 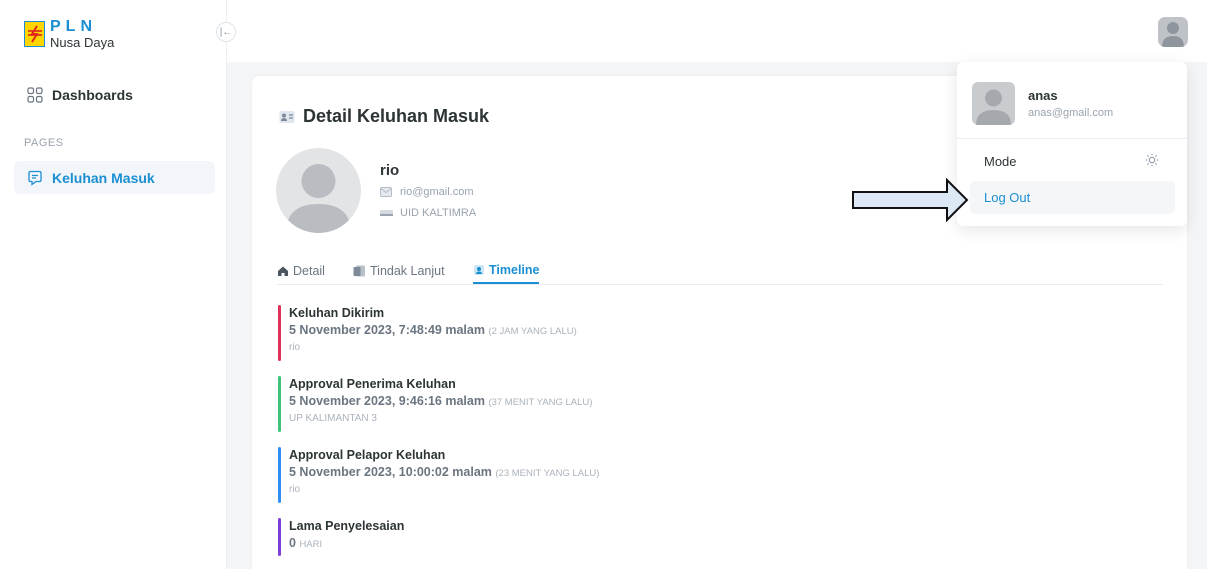 What do you see at coordinates (44, 143) in the screenshot?
I see `sidebar-section-label: PAGES` at bounding box center [44, 143].